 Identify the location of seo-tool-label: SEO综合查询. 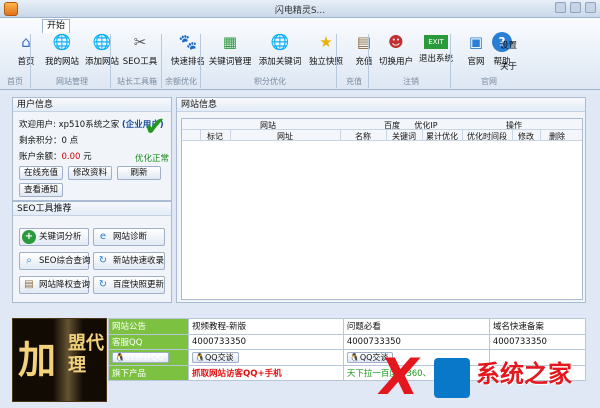
(65, 261).